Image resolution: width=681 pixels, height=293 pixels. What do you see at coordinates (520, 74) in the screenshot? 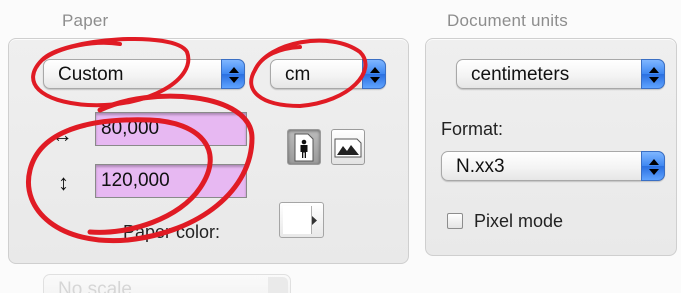
I see `document-units-value: centimeters` at bounding box center [520, 74].